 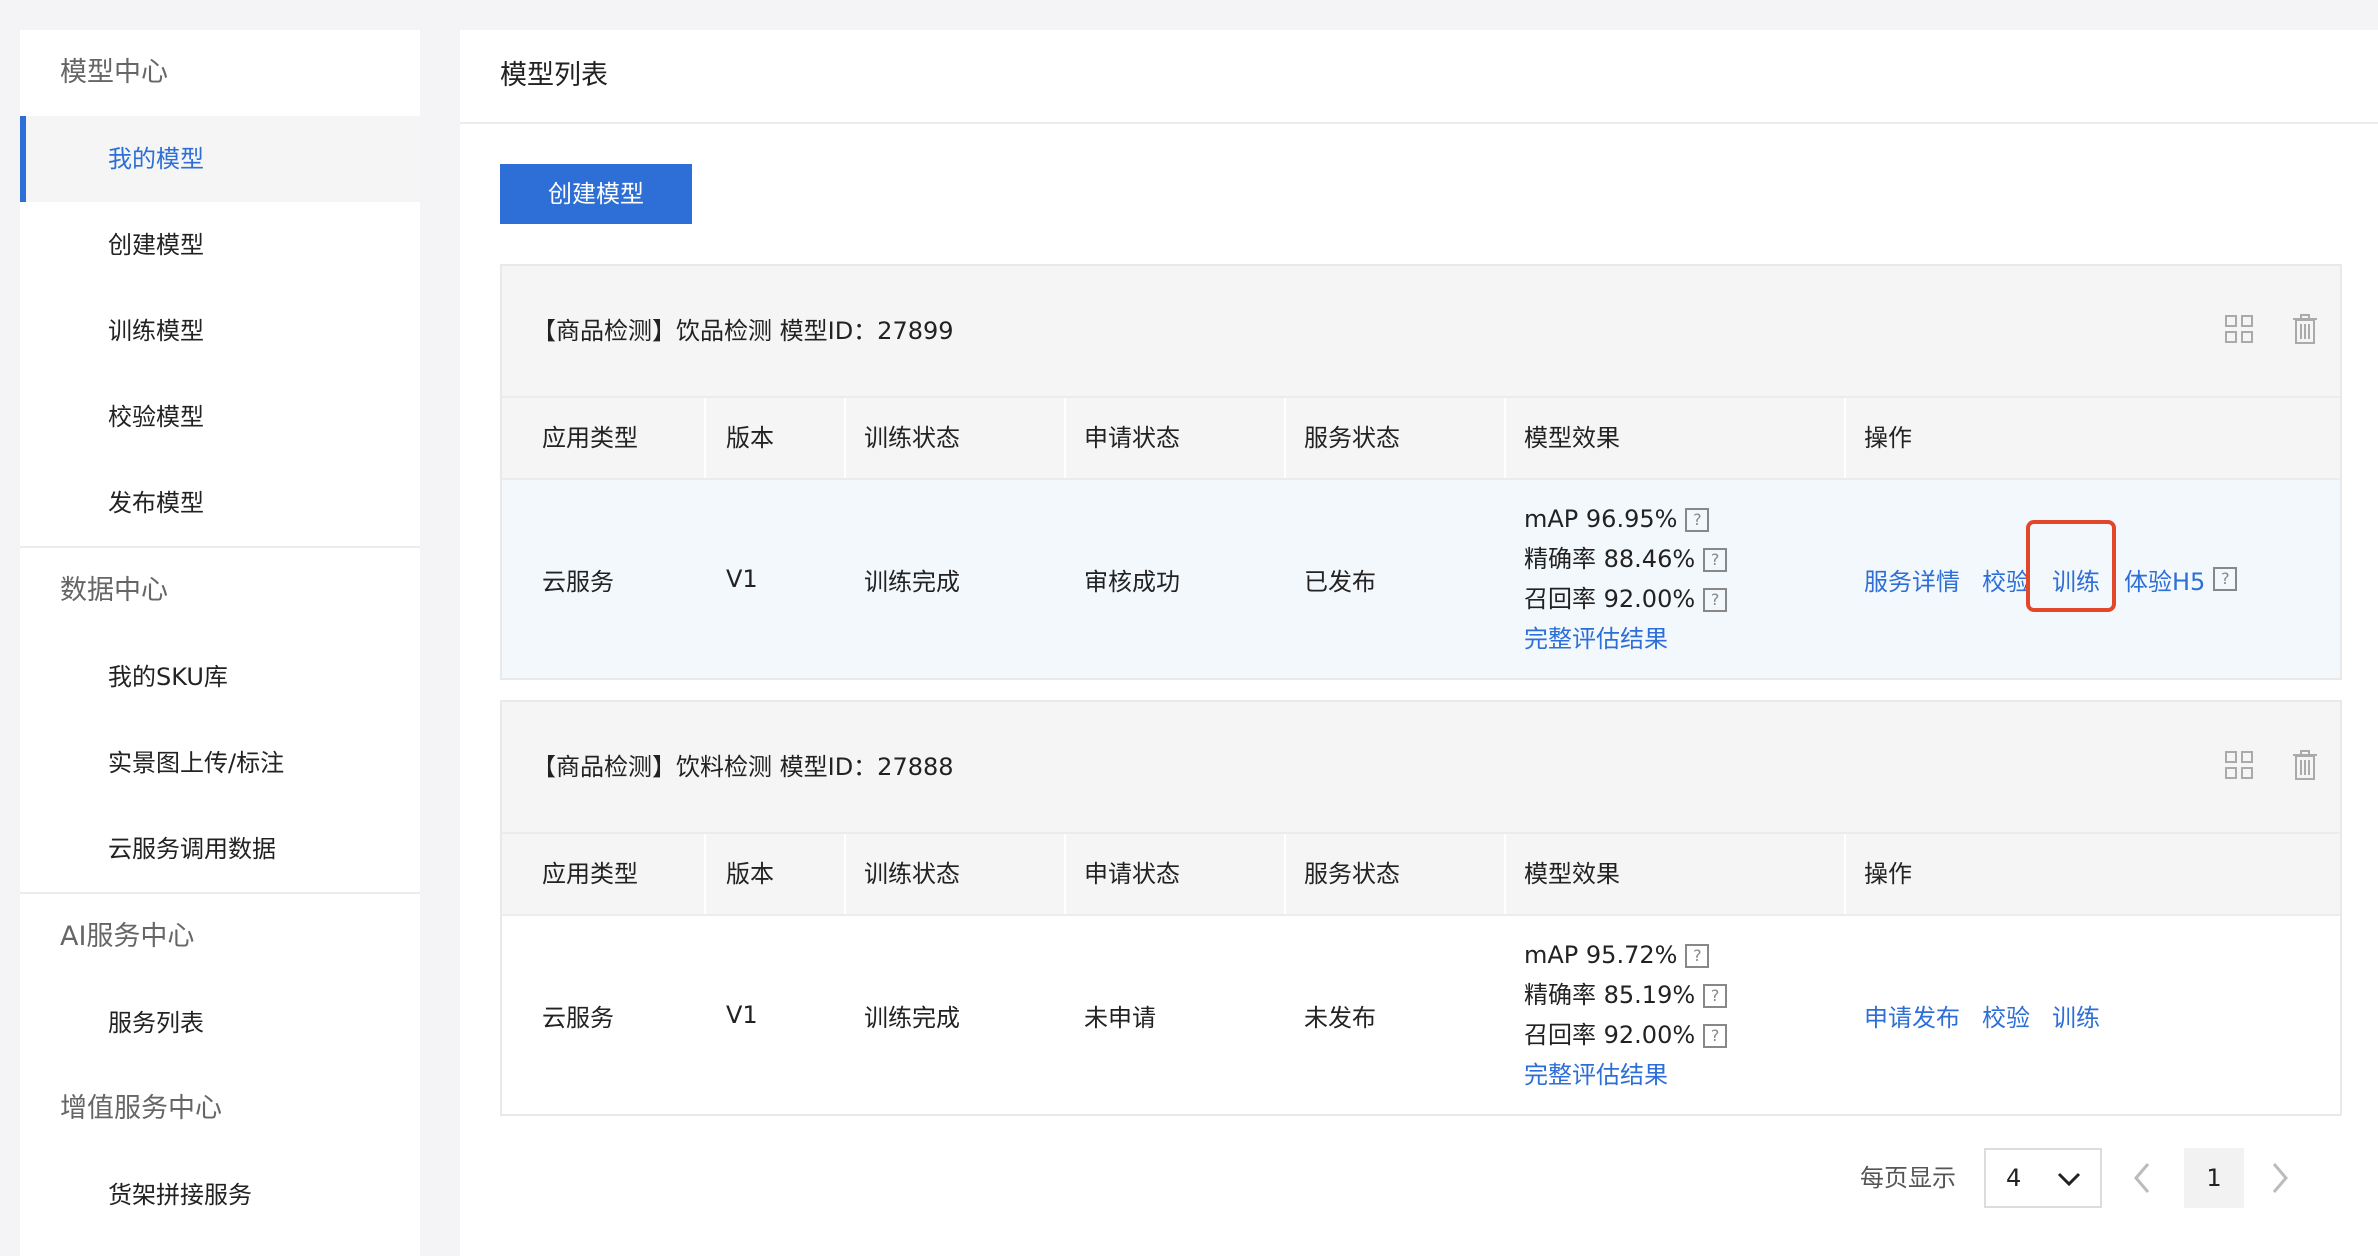 I want to click on model-card-title: 【商品检测】饮品检测 模型ID：27899, so click(x=743, y=331).